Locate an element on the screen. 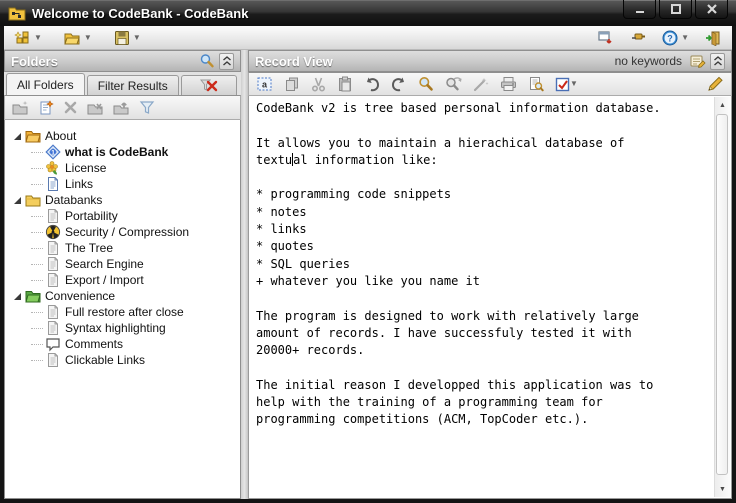 Image resolution: width=736 pixels, height=503 pixels. find-button is located at coordinates (426, 84).